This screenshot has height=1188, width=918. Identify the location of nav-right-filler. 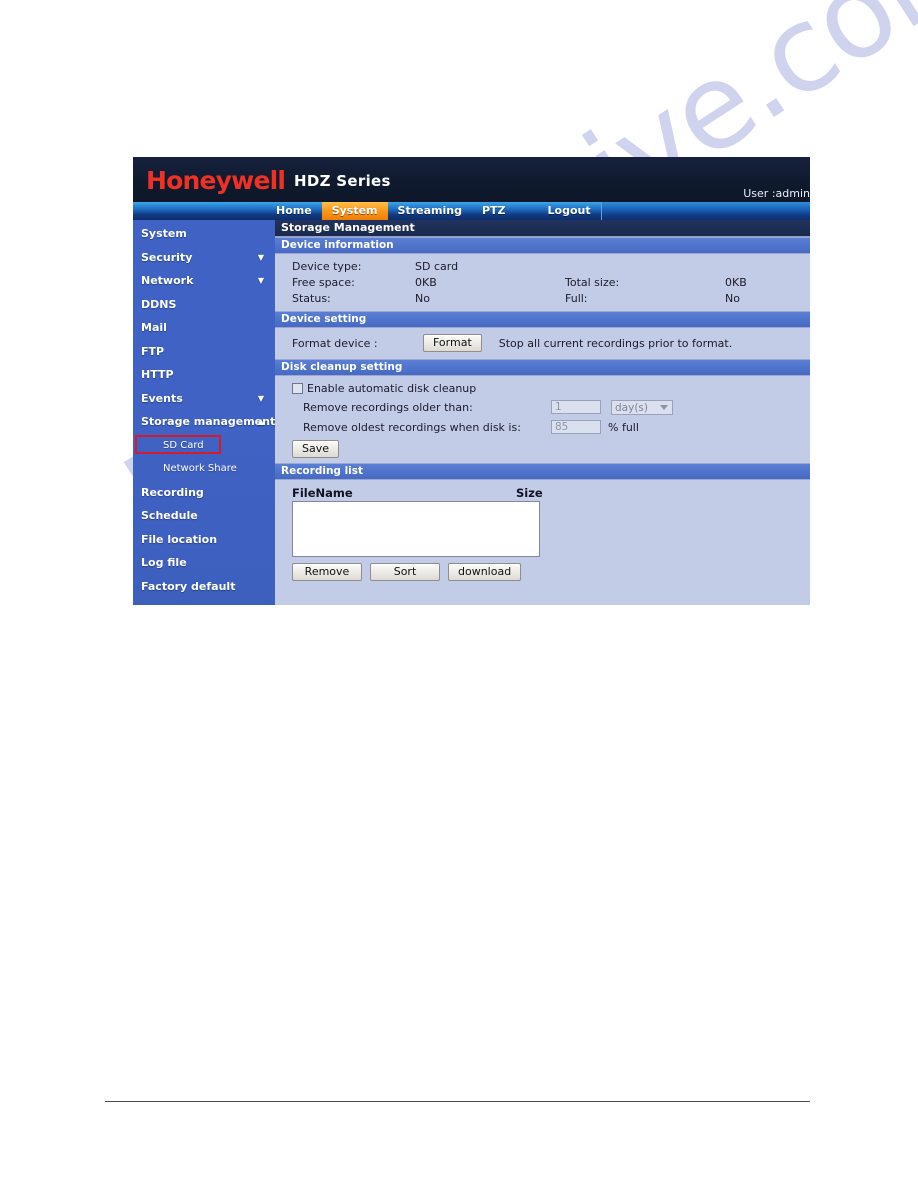
(705, 211).